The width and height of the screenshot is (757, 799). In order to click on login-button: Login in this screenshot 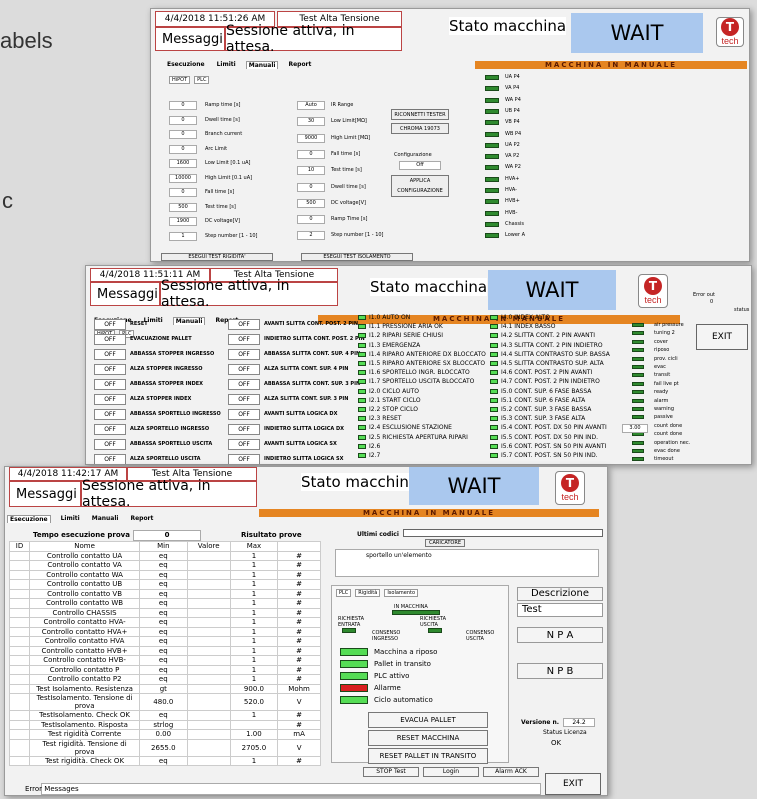, I will do `click(451, 772)`.